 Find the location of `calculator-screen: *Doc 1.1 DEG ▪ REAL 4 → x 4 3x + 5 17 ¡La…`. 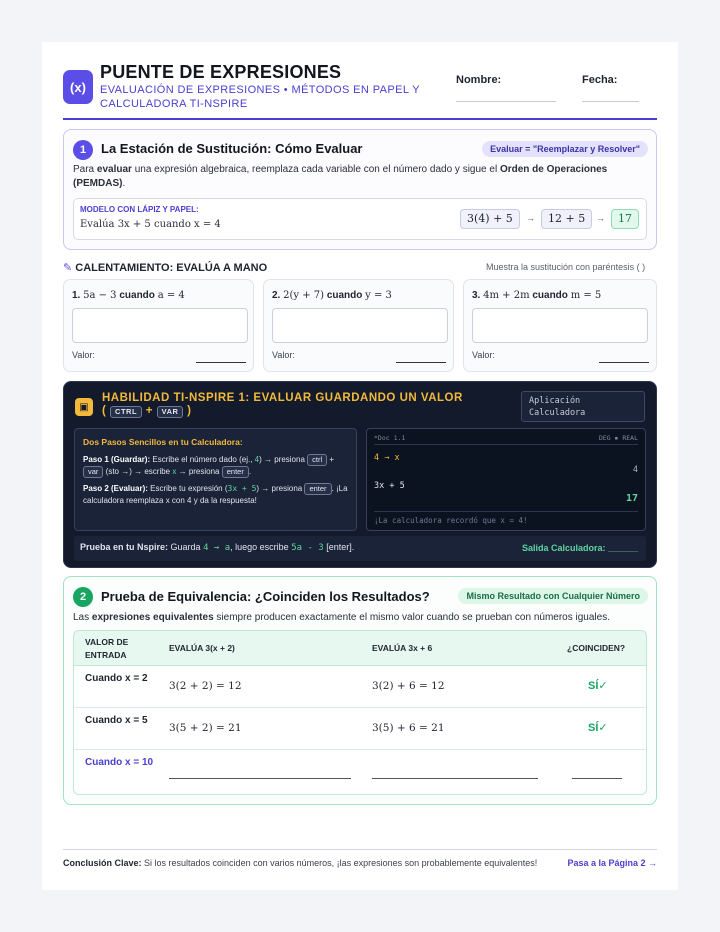

calculator-screen: *Doc 1.1 DEG ▪ REAL 4 → x 4 3x + 5 17 ¡La… is located at coordinates (506, 479).